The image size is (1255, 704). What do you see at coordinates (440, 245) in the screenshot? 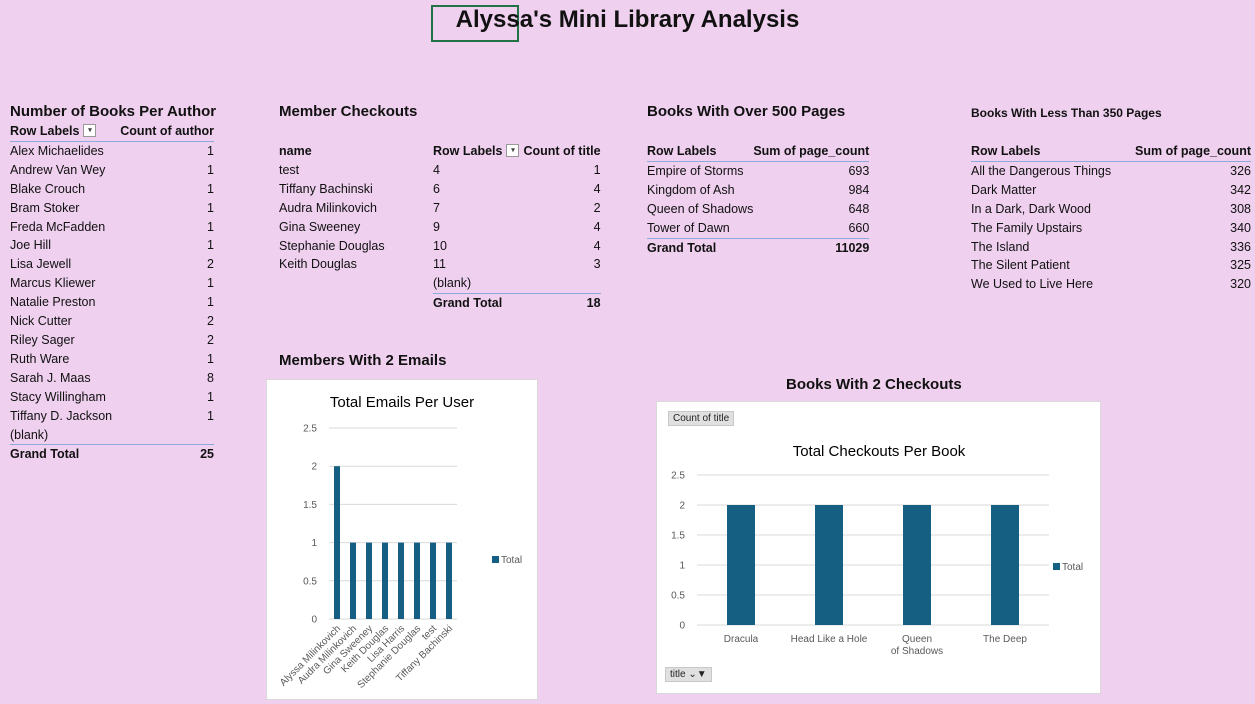
I see `row-label: 10` at bounding box center [440, 245].